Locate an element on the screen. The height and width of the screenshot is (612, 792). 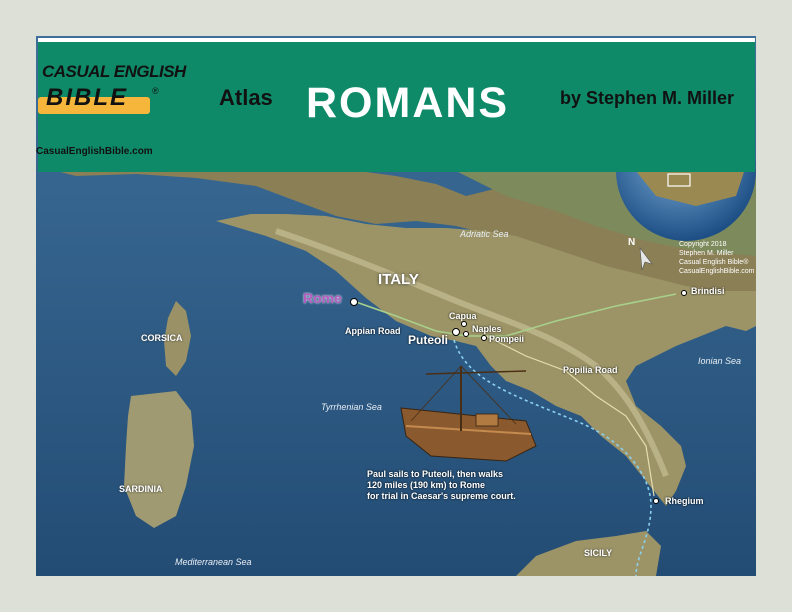
copyright-line-3: Casual English Bible® is located at coordinates (714, 262).